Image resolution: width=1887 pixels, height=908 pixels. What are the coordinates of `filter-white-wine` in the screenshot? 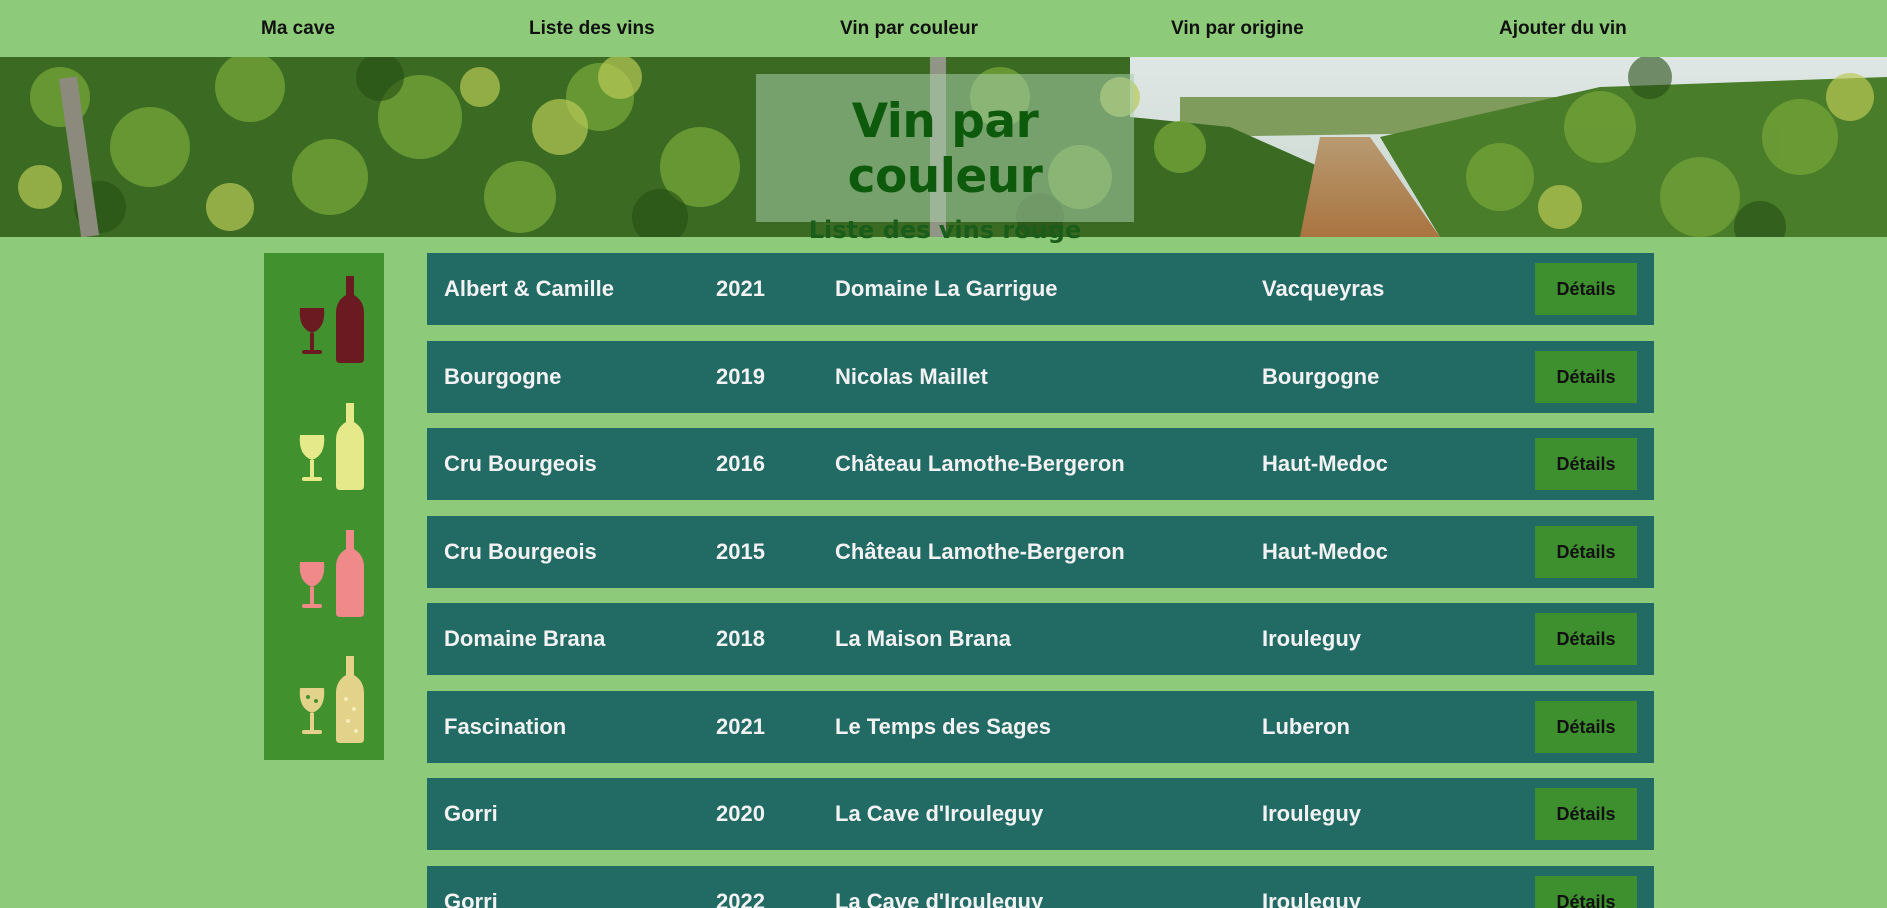 It's located at (325, 446).